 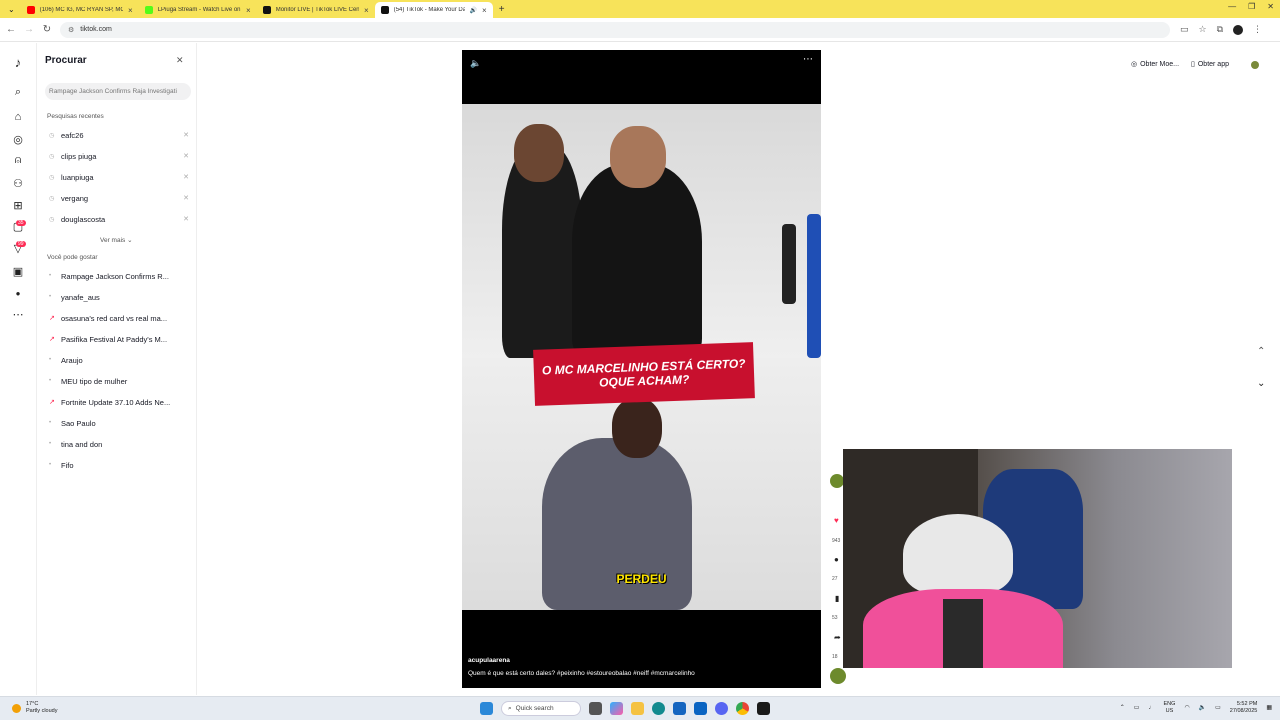 What do you see at coordinates (18, 205) in the screenshot?
I see `upload-icon: ⊞` at bounding box center [18, 205].